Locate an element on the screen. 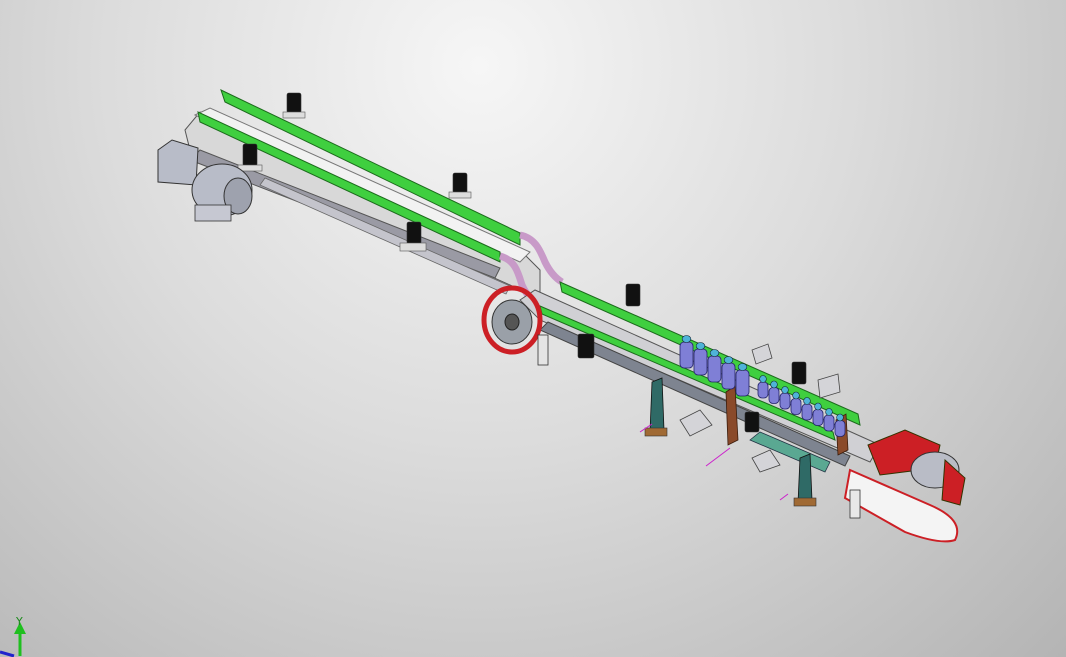 This screenshot has width=1066, height=657. turn-wheel-stand is located at coordinates (543, 350).